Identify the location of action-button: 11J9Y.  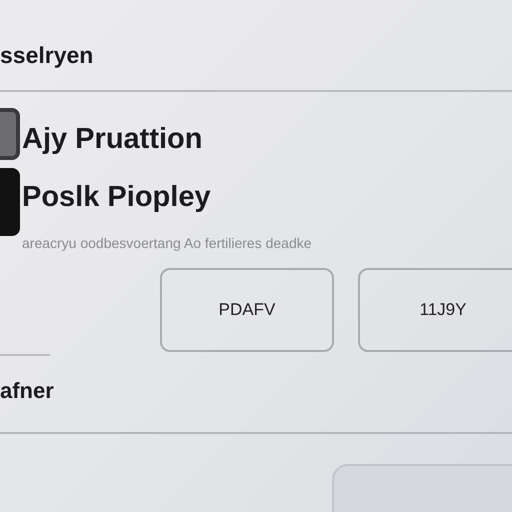
(435, 310).